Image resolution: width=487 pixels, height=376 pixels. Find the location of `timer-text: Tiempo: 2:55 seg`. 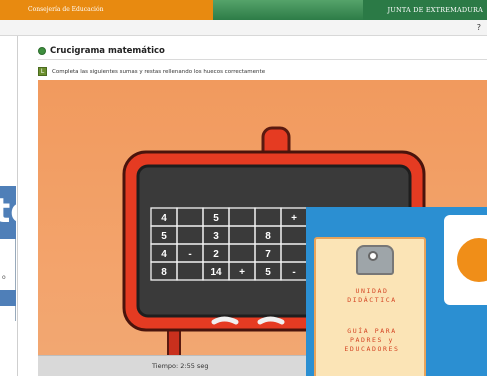

timer-text: Tiempo: 2:55 seg is located at coordinates (180, 366).